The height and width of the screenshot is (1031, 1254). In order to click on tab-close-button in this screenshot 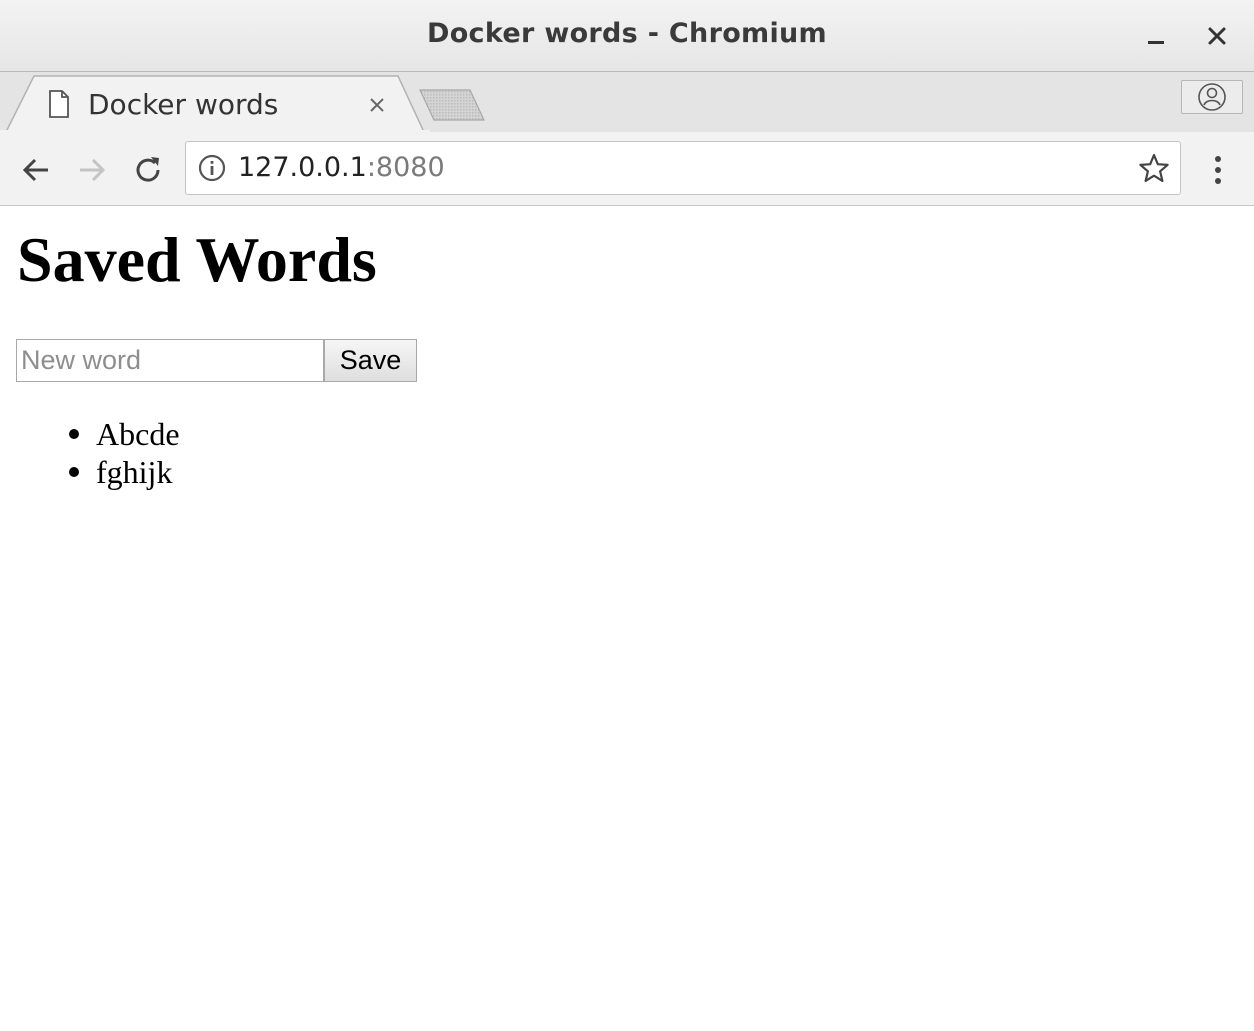, I will do `click(377, 105)`.